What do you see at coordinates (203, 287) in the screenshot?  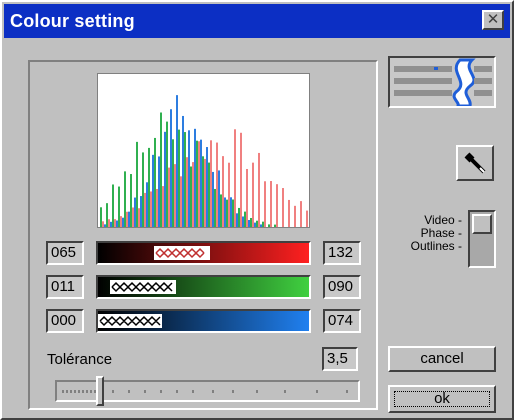 I see `green-range-bar` at bounding box center [203, 287].